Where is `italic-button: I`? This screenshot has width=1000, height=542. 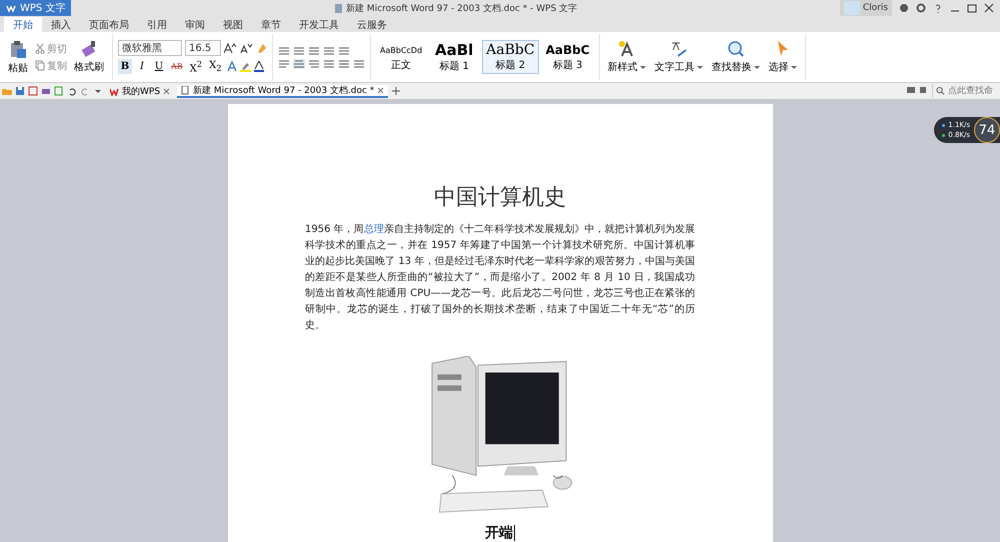
italic-button: I is located at coordinates (142, 66).